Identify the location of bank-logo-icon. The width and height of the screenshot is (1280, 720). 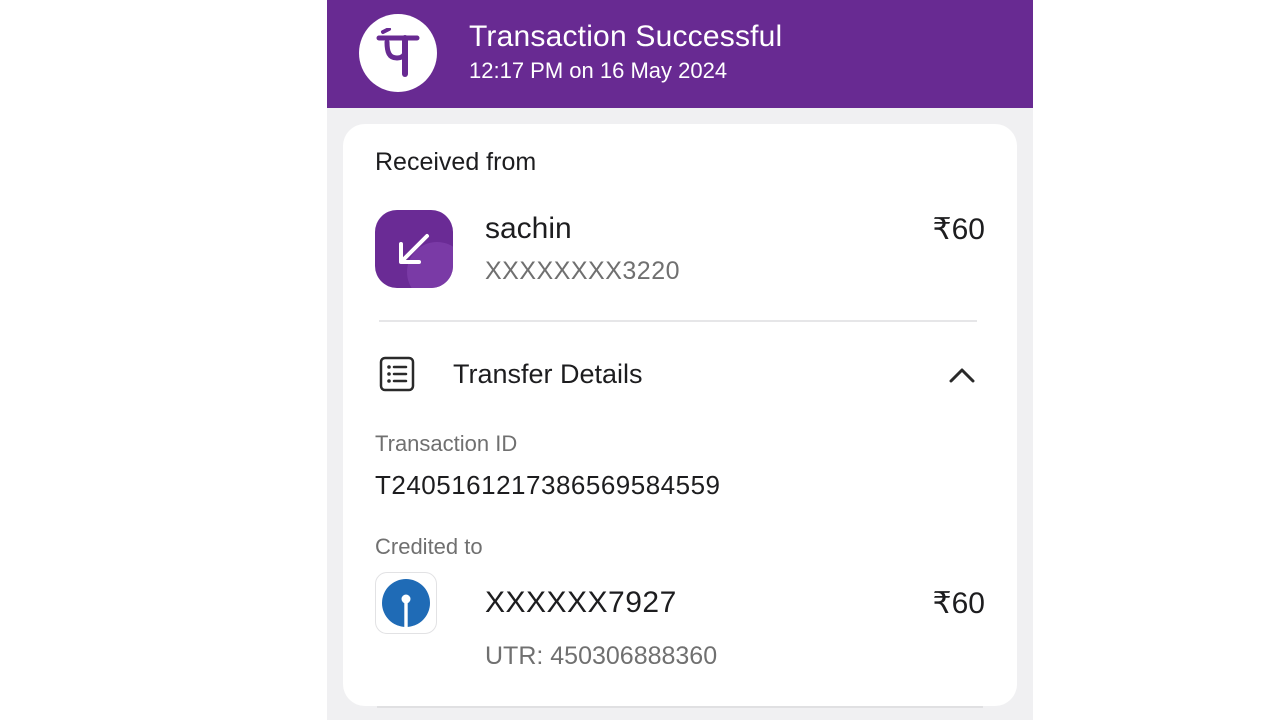
(406, 603).